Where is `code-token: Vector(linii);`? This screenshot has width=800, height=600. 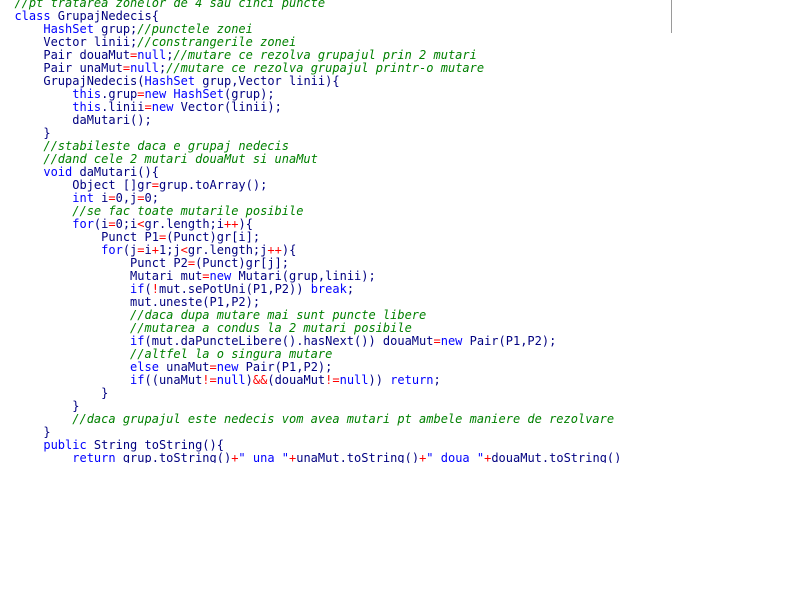 code-token: Vector(linii); is located at coordinates (227, 107).